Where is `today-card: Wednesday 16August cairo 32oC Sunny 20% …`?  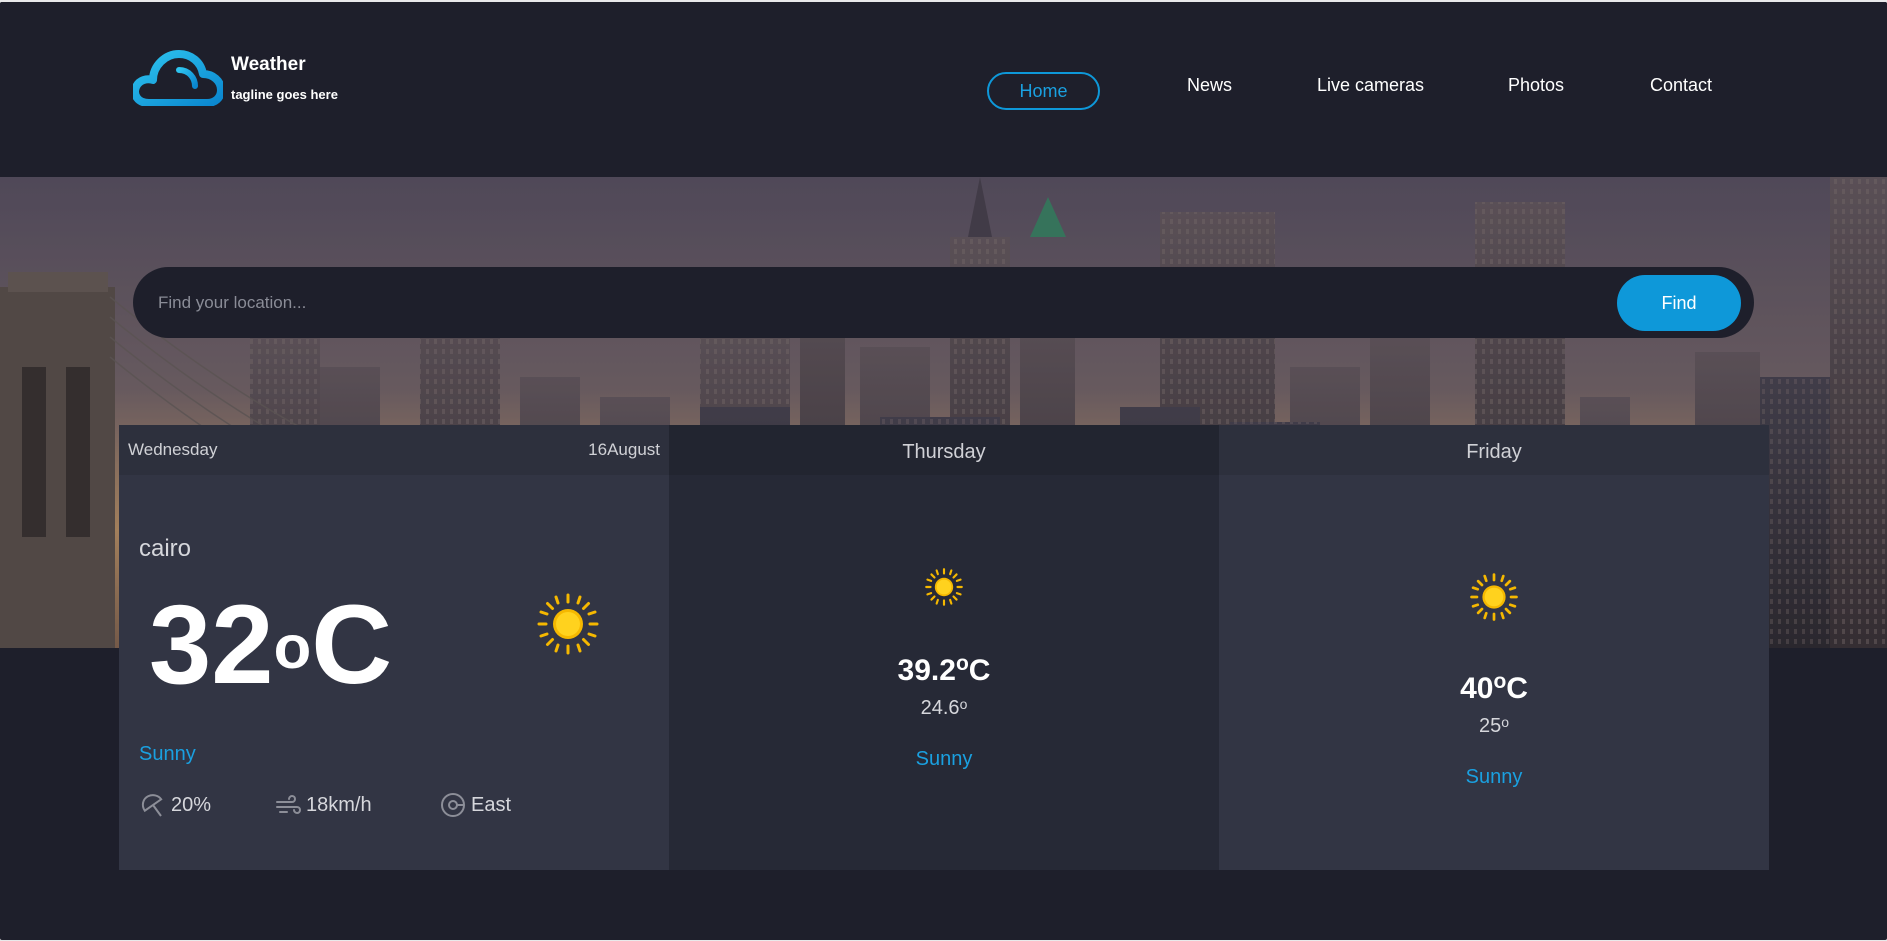
today-card: Wednesday 16August cairo 32oC Sunny 20% … is located at coordinates (394, 647).